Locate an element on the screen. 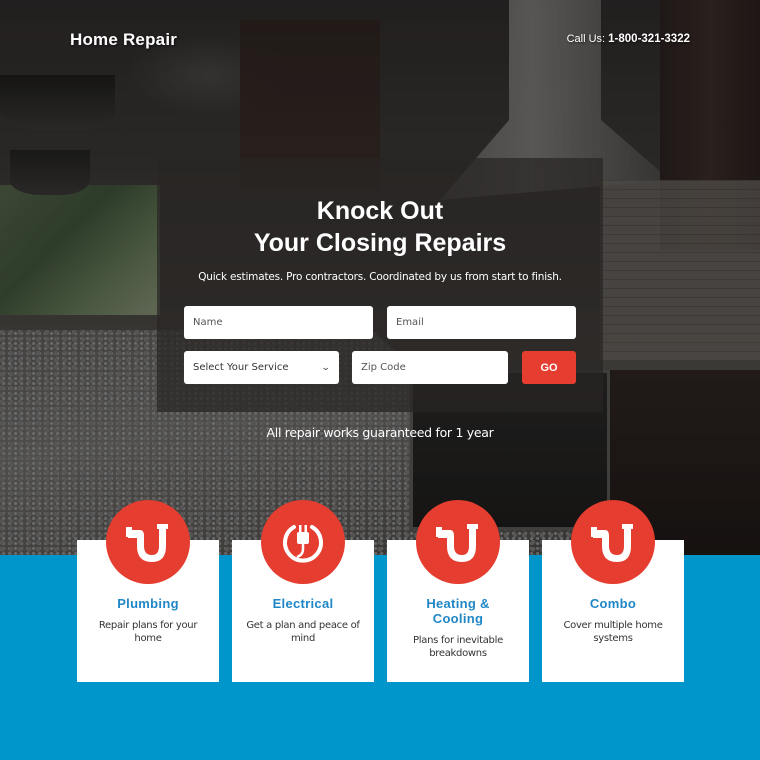 This screenshot has height=760, width=760. service-desc: Repair plans for your home is located at coordinates (148, 632).